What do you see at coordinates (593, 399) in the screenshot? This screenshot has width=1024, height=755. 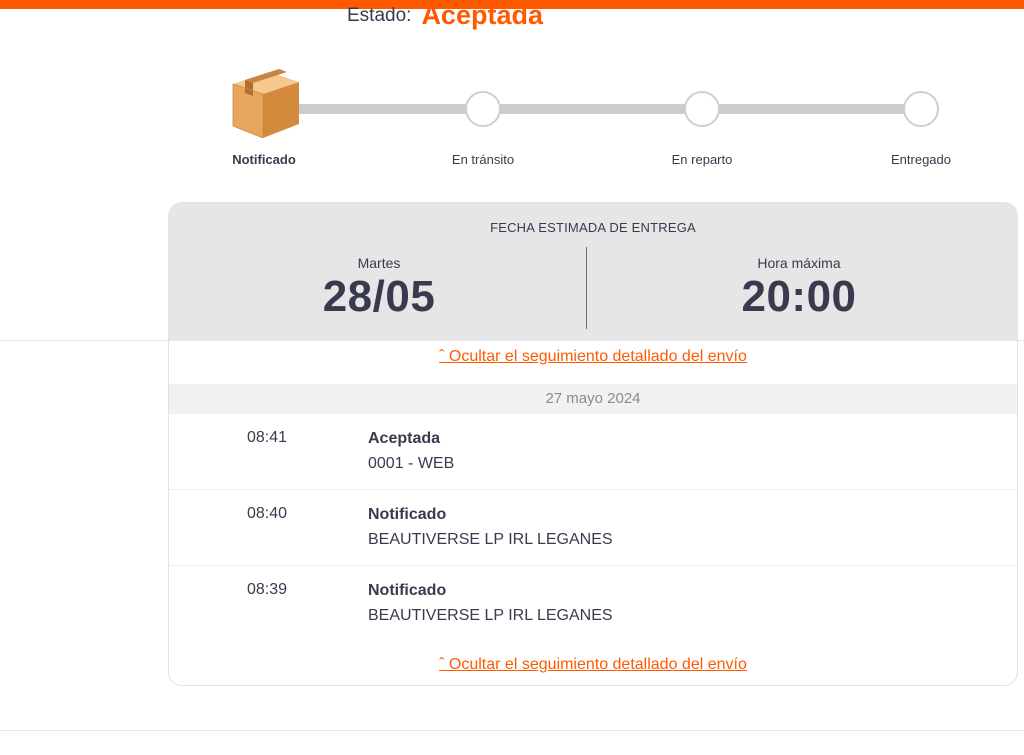 I see `date-group-header: 27 mayo 2024` at bounding box center [593, 399].